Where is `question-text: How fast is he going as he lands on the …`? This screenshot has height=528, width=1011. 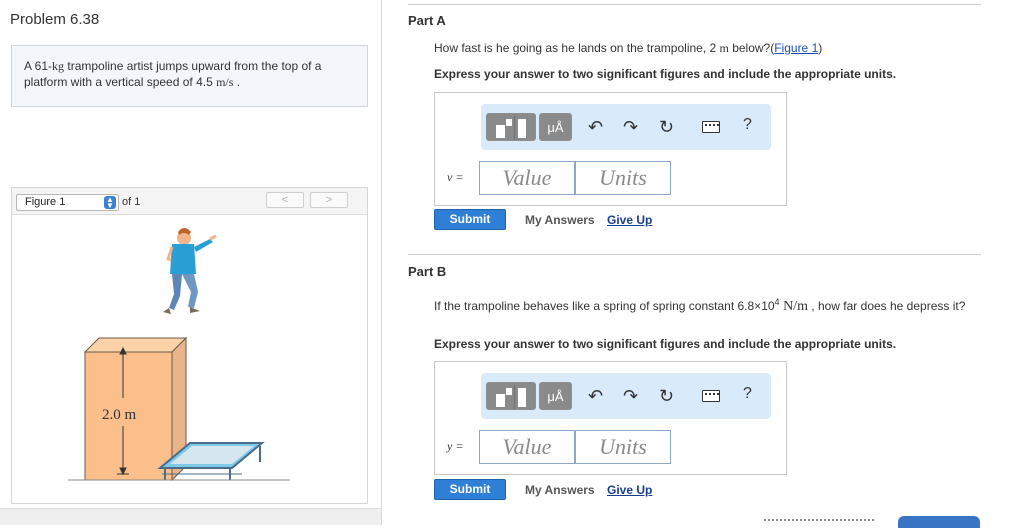 question-text: How fast is he going as he lands on the … is located at coordinates (577, 48).